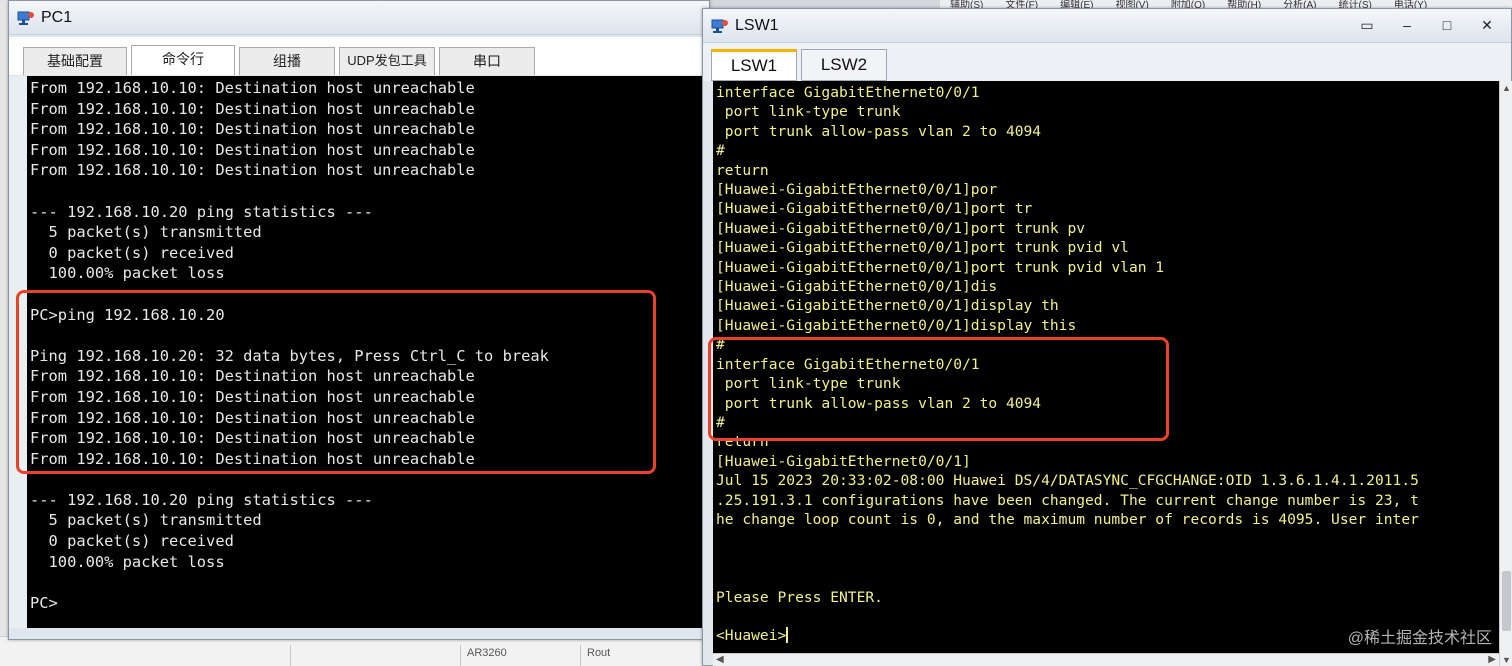  Describe the element at coordinates (1505, 373) in the screenshot. I see `vertical-scrollbar: ▲ ▼` at that location.